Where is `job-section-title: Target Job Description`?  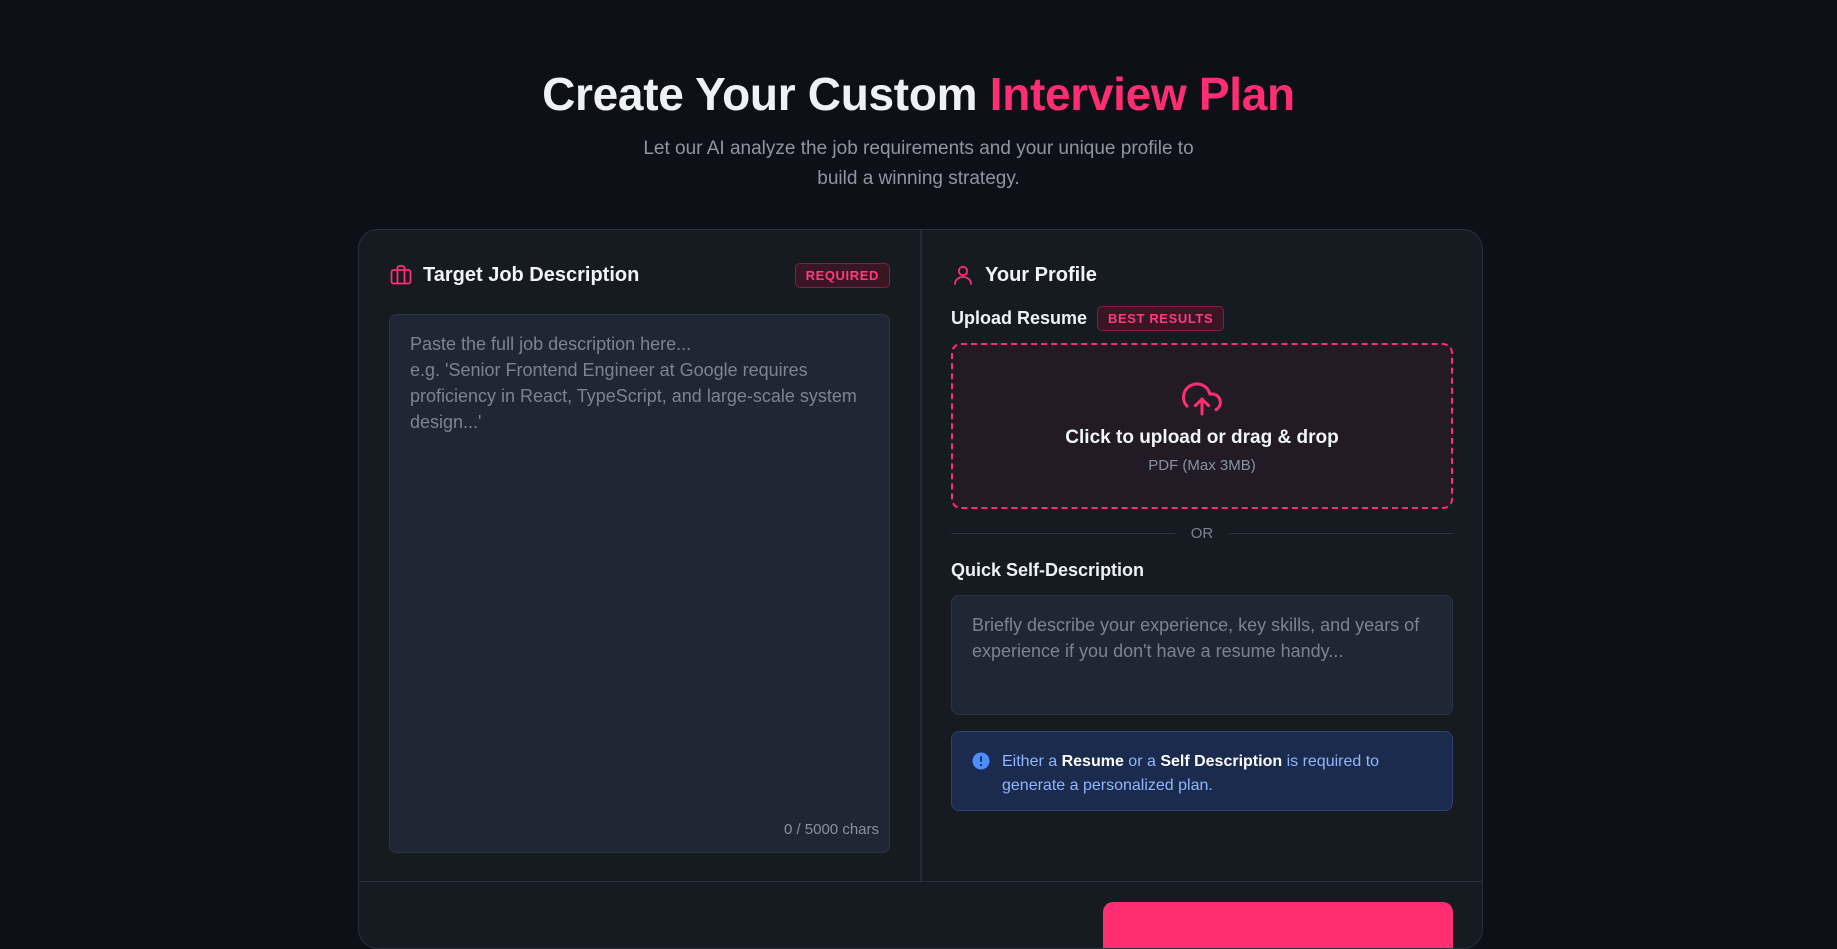 job-section-title: Target Job Description is located at coordinates (531, 274).